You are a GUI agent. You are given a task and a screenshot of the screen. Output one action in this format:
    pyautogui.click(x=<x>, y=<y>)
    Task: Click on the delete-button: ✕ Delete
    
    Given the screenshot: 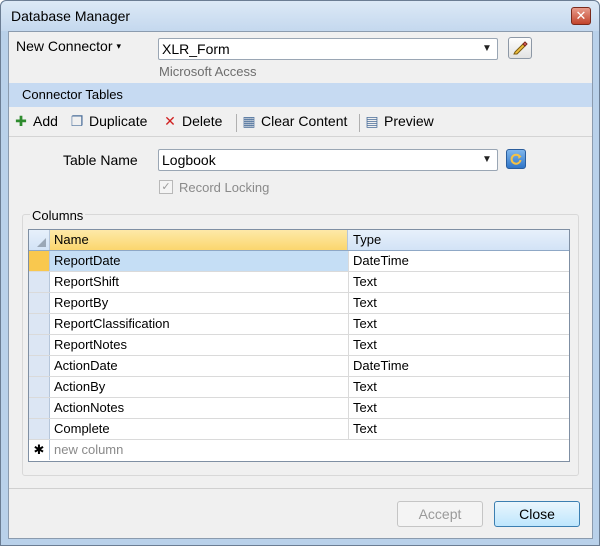 What is the action you would take?
    pyautogui.click(x=192, y=121)
    